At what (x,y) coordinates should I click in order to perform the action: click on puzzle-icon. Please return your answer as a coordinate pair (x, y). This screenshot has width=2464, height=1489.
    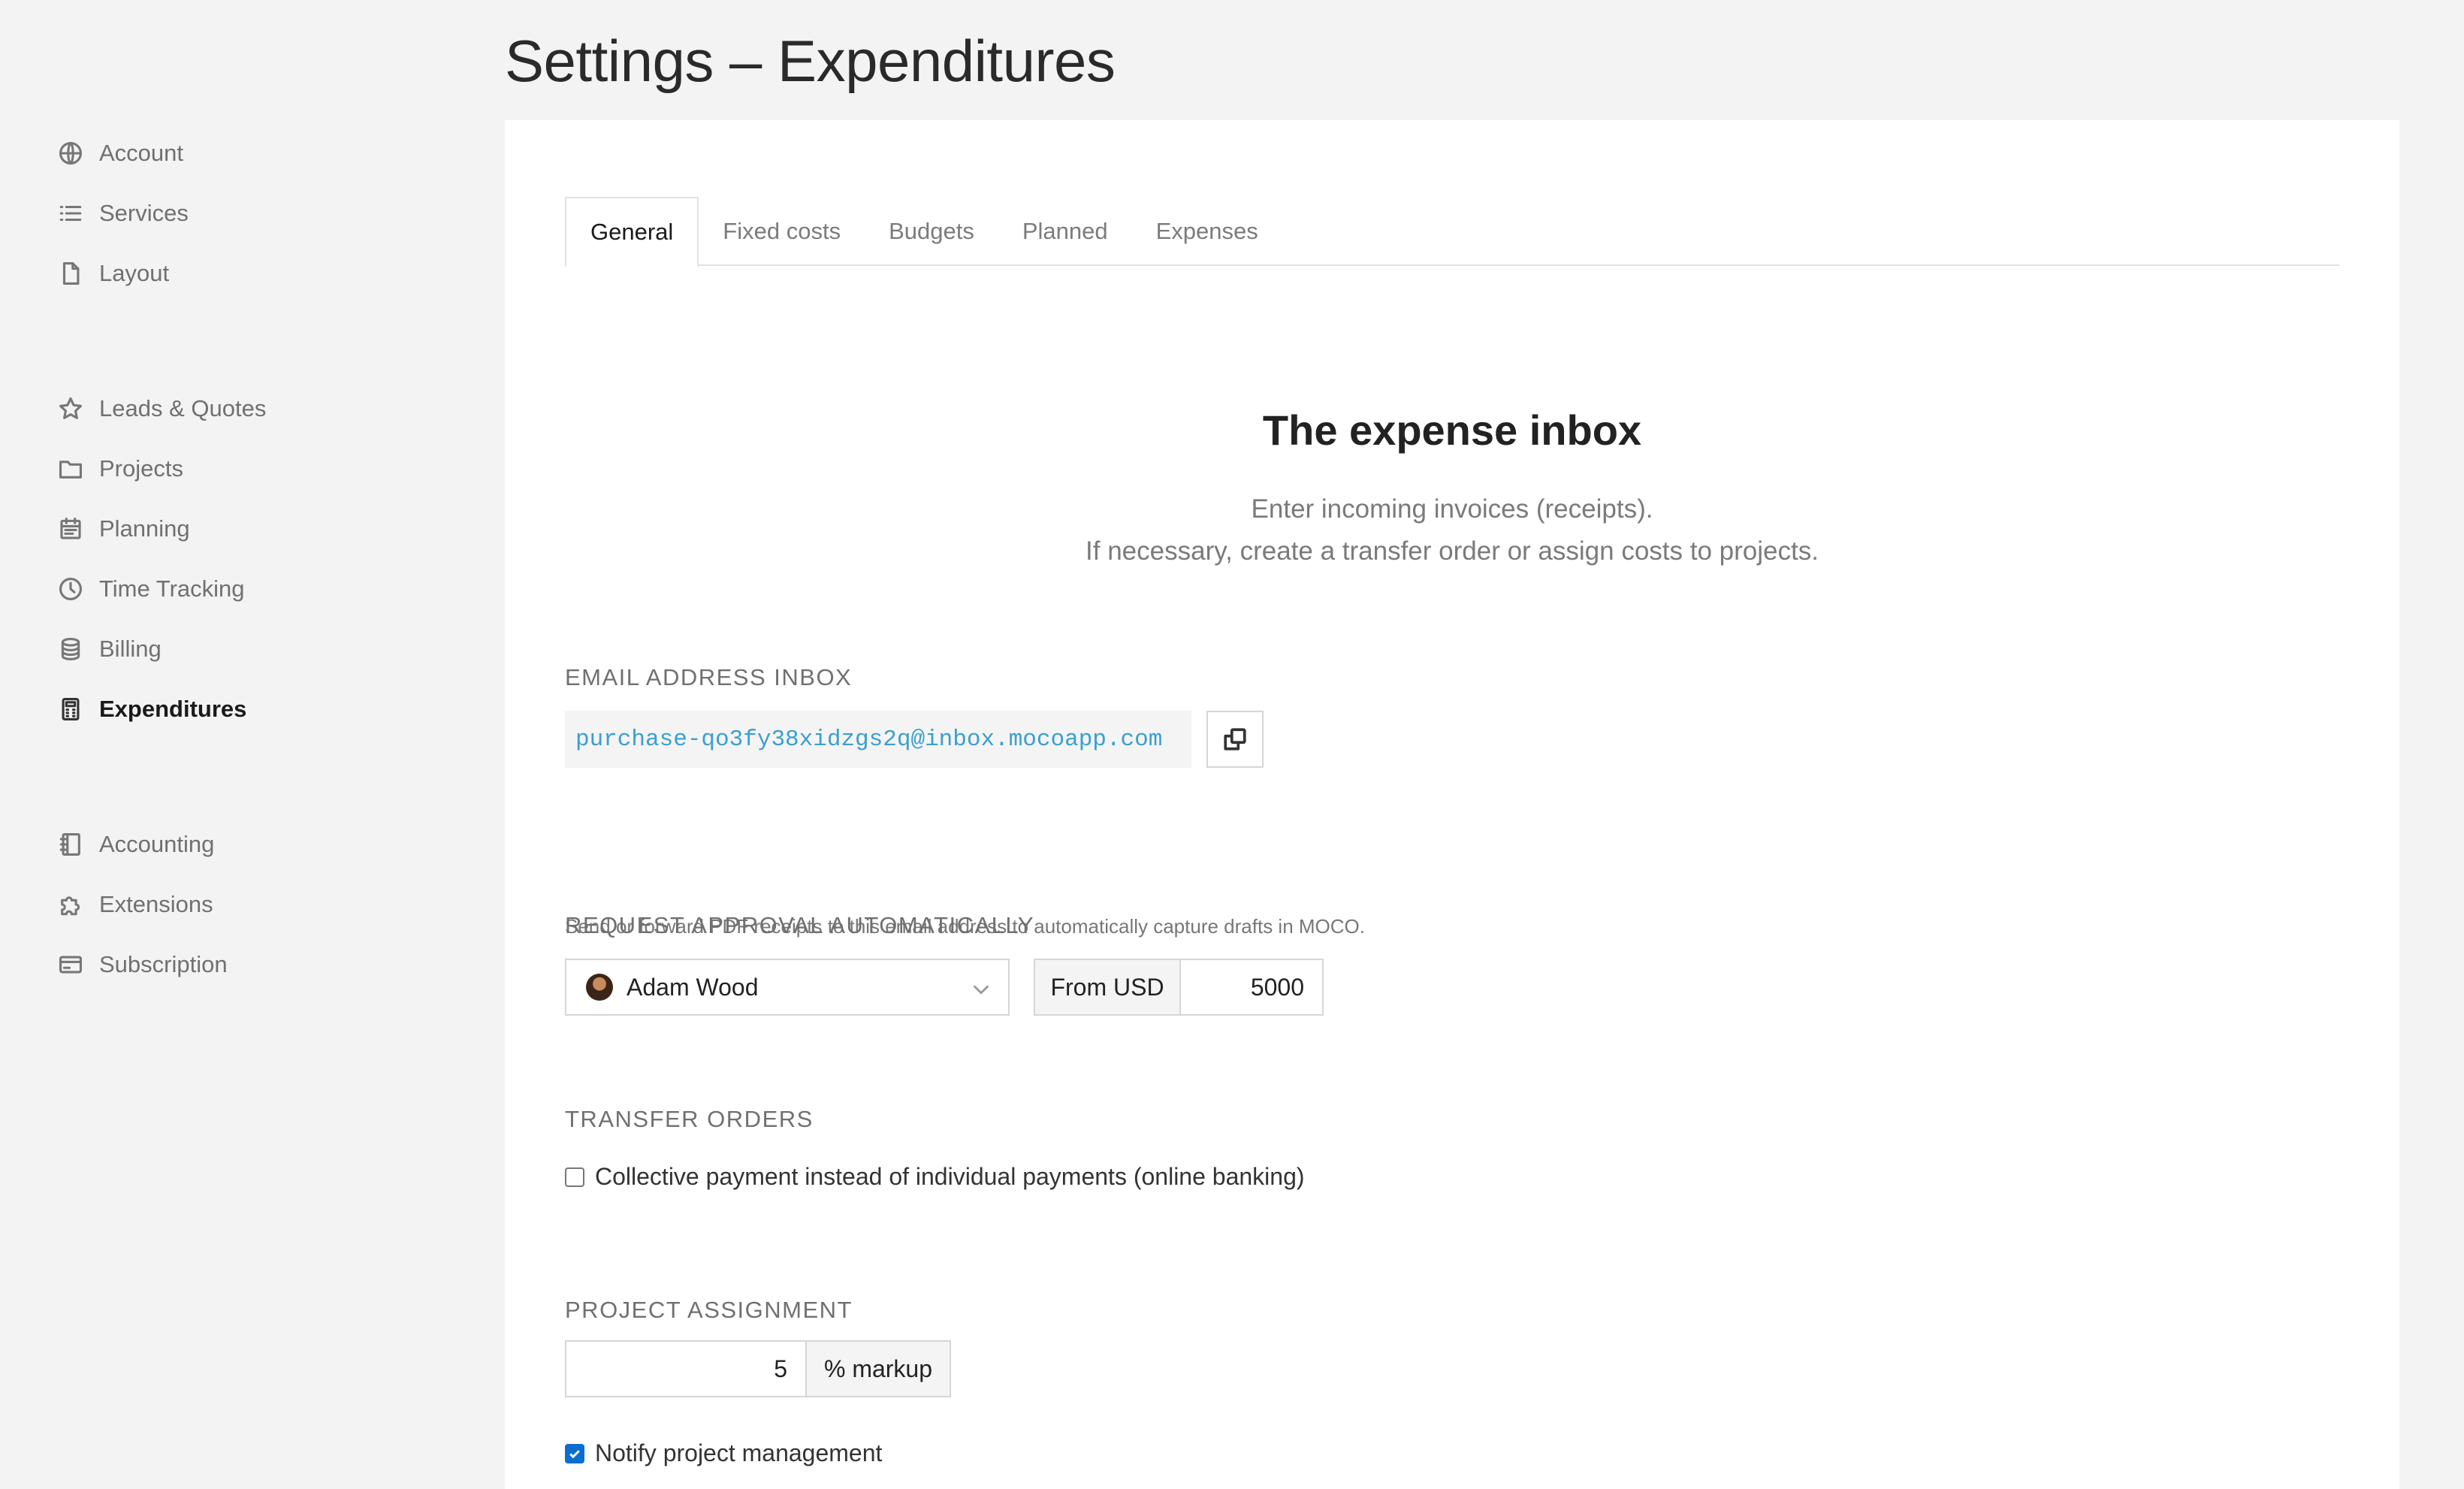
    Looking at the image, I should click on (71, 904).